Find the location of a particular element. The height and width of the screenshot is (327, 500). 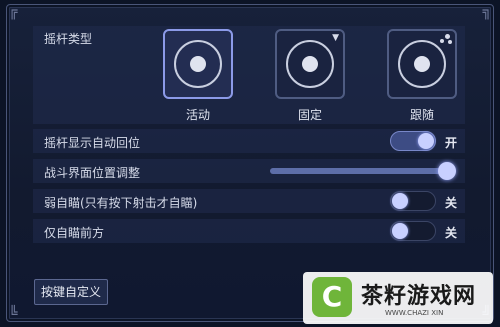

custom-keys-button: 按键自定义 is located at coordinates (71, 292).